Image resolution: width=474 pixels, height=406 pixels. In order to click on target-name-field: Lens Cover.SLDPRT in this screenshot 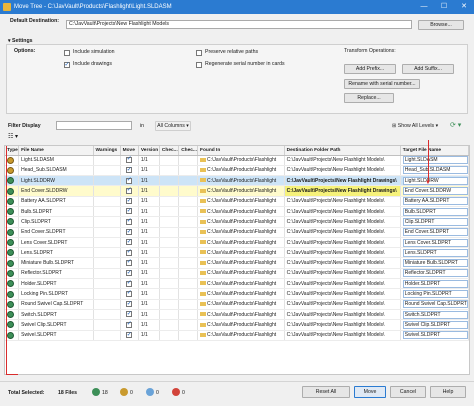, I will do `click(435, 242)`.